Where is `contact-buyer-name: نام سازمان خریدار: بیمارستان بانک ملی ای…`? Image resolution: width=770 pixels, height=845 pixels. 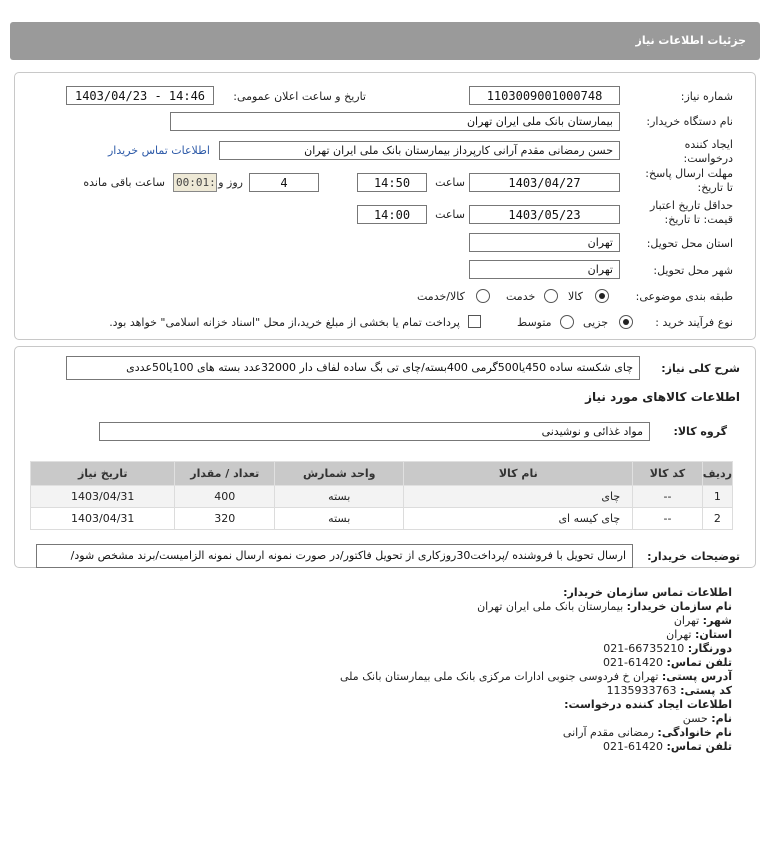 contact-buyer-name: نام سازمان خریدار: بیمارستان بانک ملی ای… is located at coordinates (604, 606).